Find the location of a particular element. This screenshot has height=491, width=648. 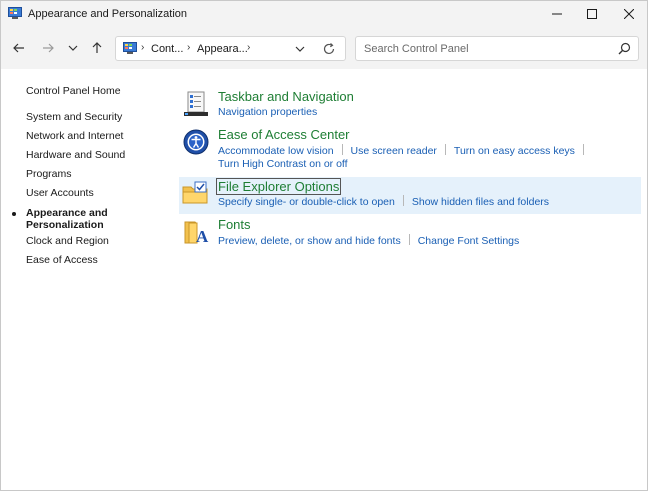

arrow-right-icon is located at coordinates (48, 48).